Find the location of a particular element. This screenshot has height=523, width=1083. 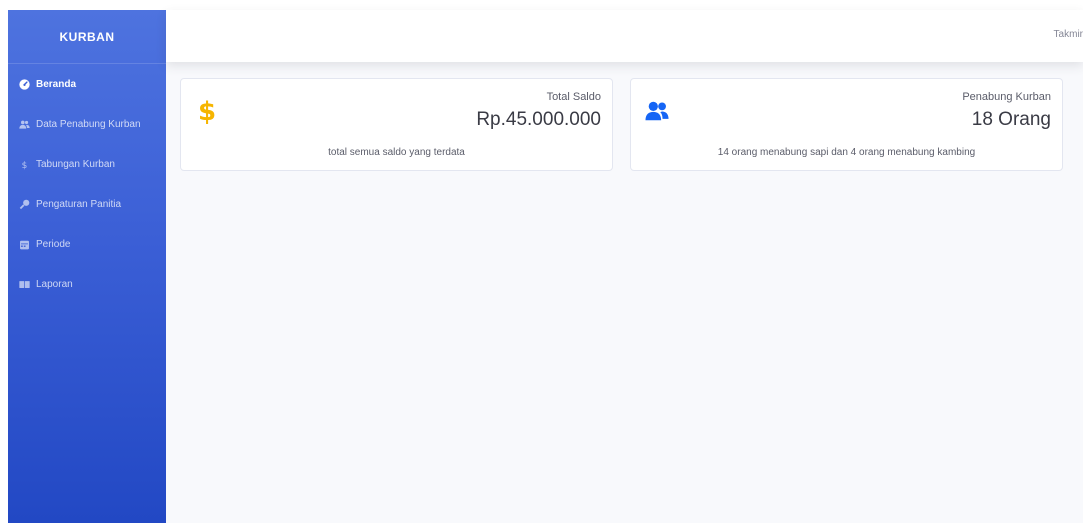

card-footer-text: total semua saldo yang terdata is located at coordinates (396, 152).